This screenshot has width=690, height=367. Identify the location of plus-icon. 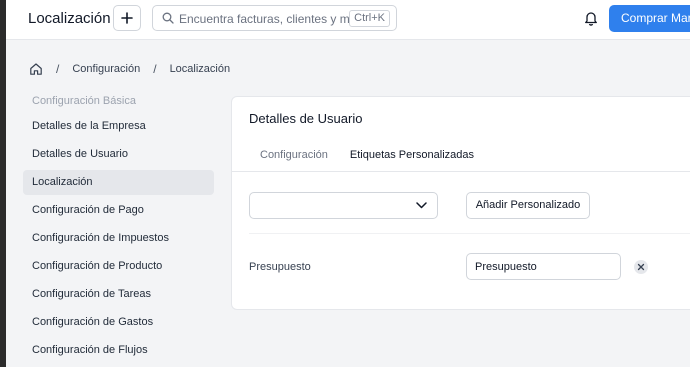
(127, 18).